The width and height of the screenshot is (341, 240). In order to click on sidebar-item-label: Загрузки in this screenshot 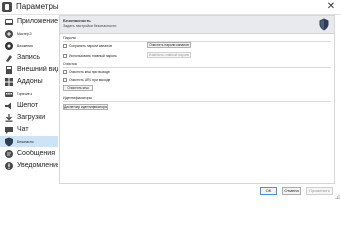, I will do `click(31, 117)`.